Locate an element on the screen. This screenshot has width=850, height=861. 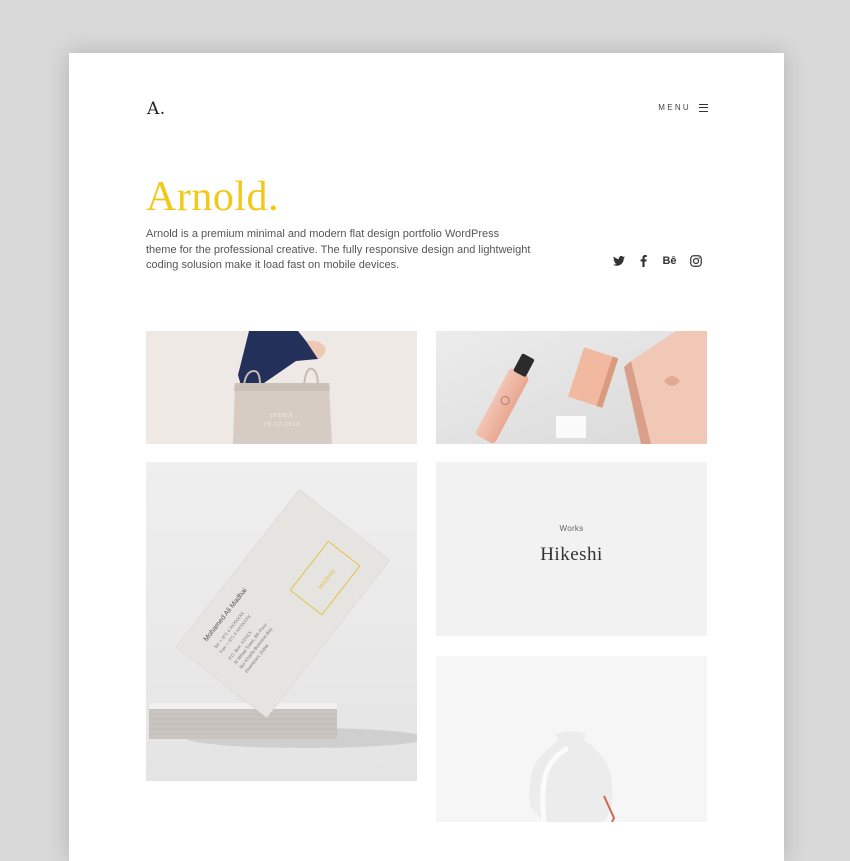
portfolio-tile-tote-bag: INDEX 19.12.2018 is located at coordinates (281, 387).